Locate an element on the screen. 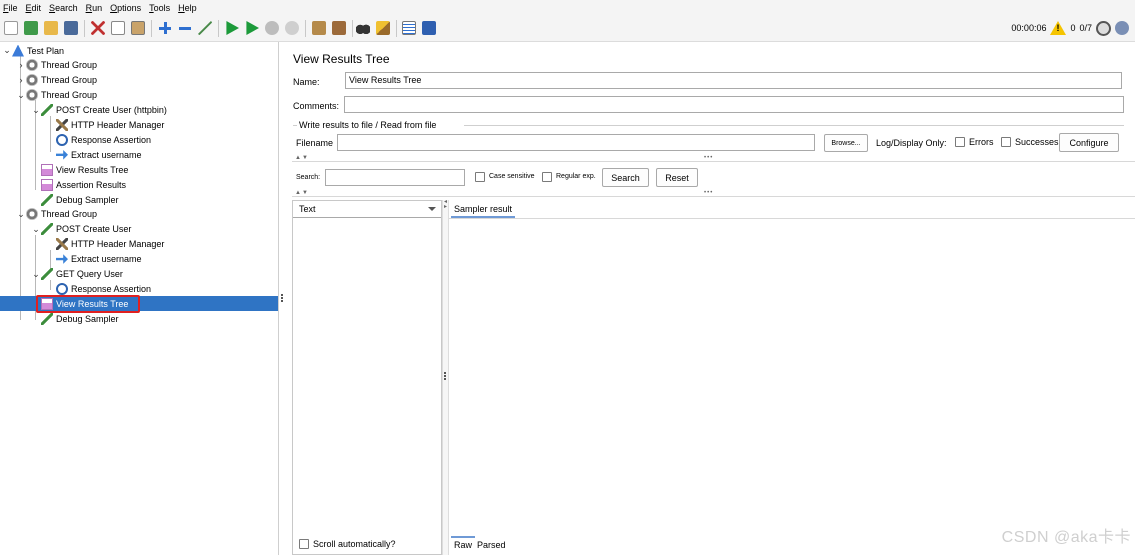  save-icon is located at coordinates (71, 28).